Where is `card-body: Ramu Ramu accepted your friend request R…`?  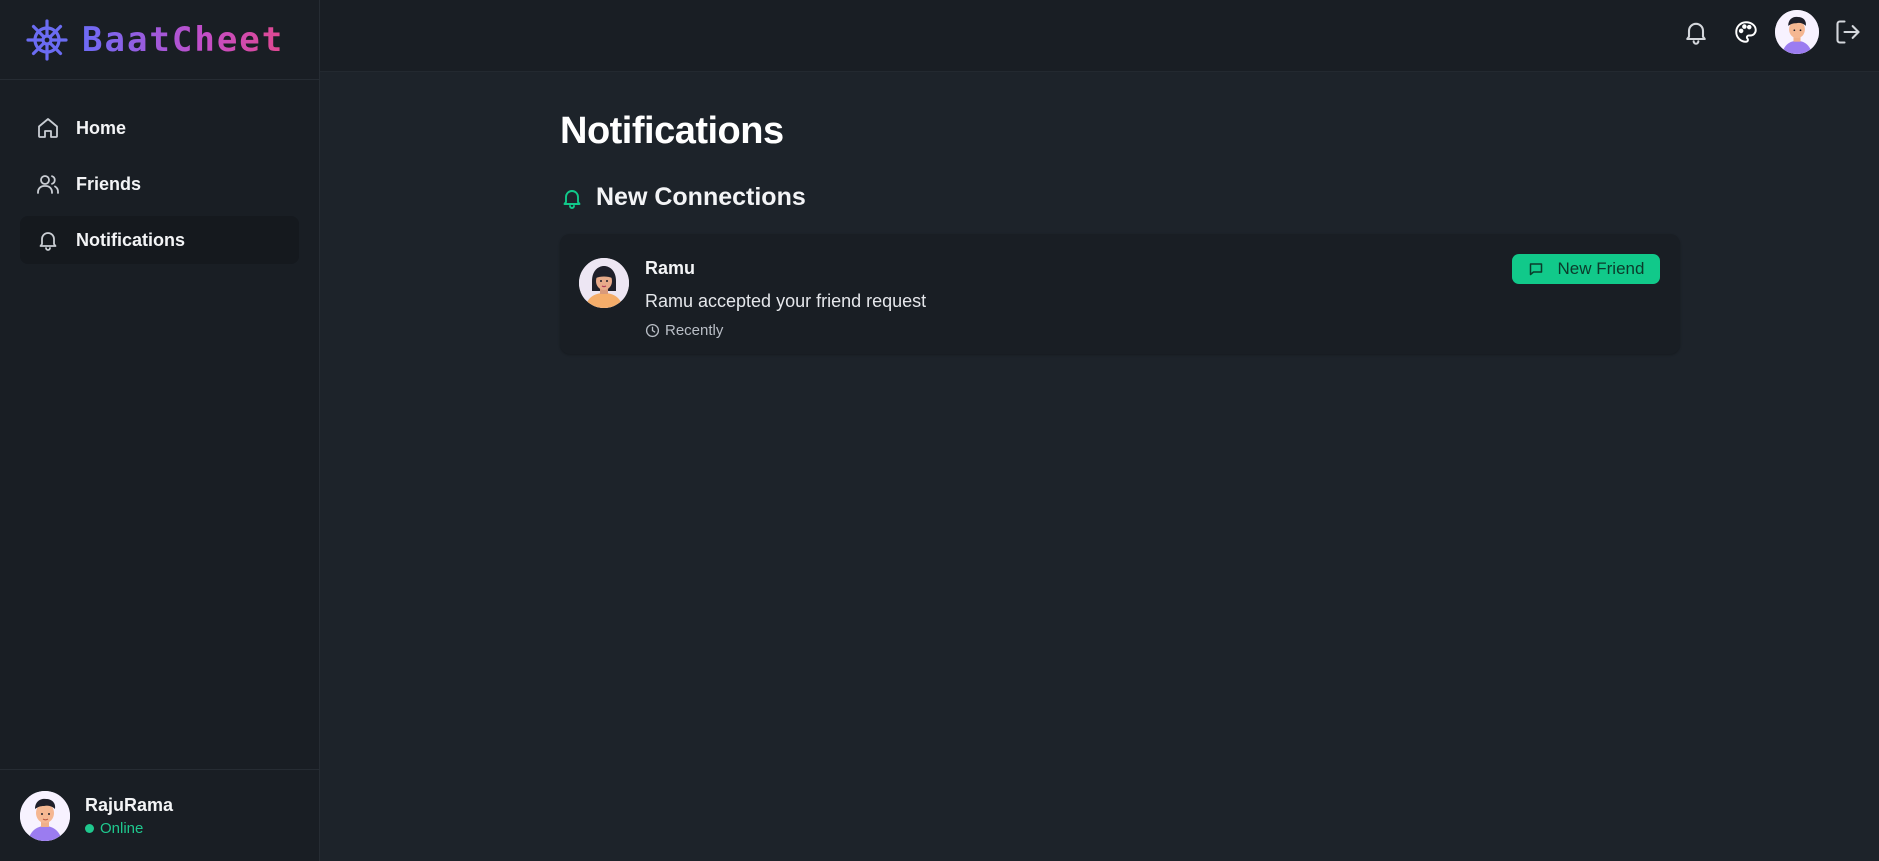 card-body: Ramu Ramu accepted your friend request R… is located at coordinates (785, 298).